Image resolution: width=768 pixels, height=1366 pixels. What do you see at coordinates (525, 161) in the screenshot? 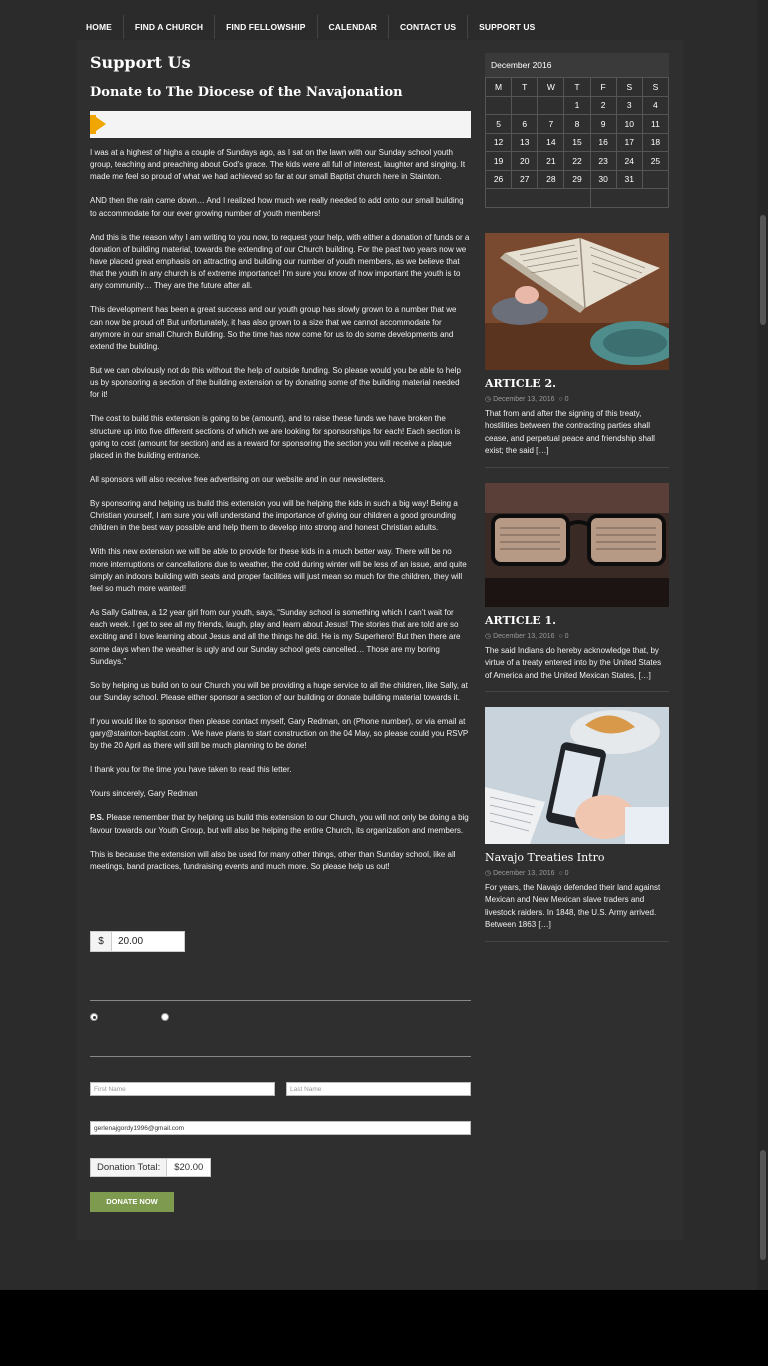
I see `calendar-day: 20` at bounding box center [525, 161].